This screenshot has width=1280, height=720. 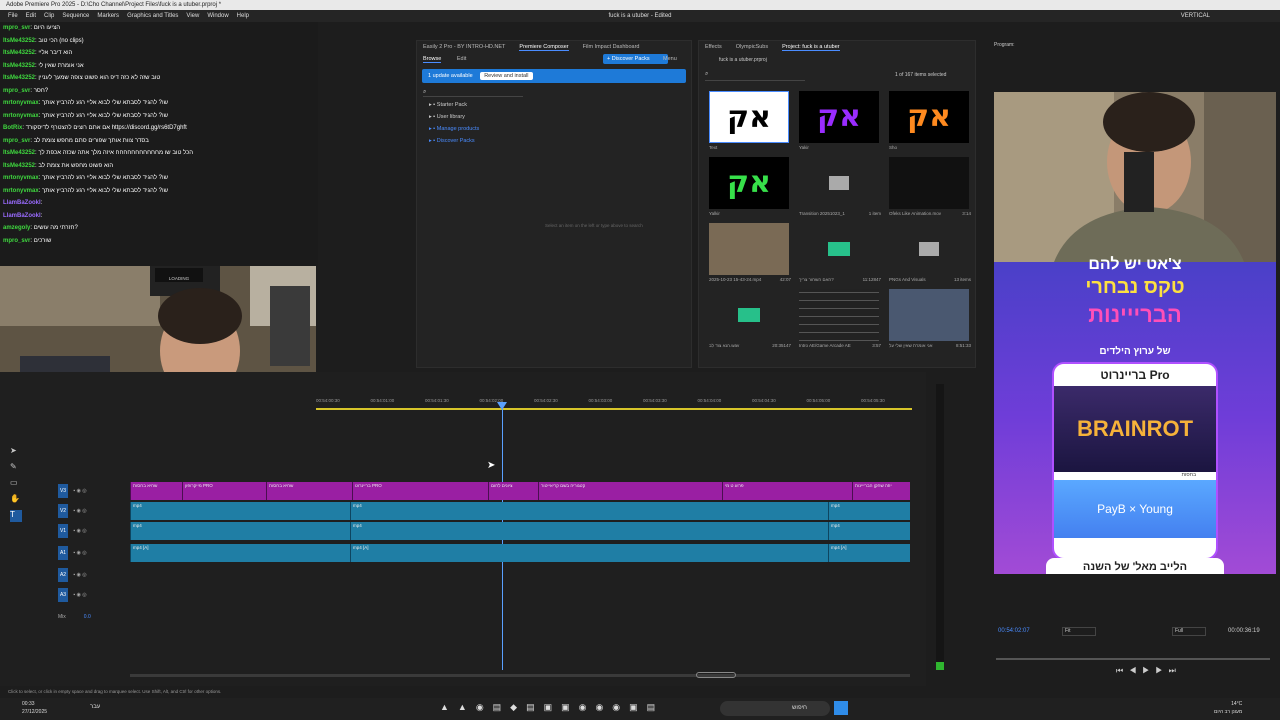 What do you see at coordinates (461, 59) in the screenshot?
I see `tab-edit: Edit` at bounding box center [461, 59].